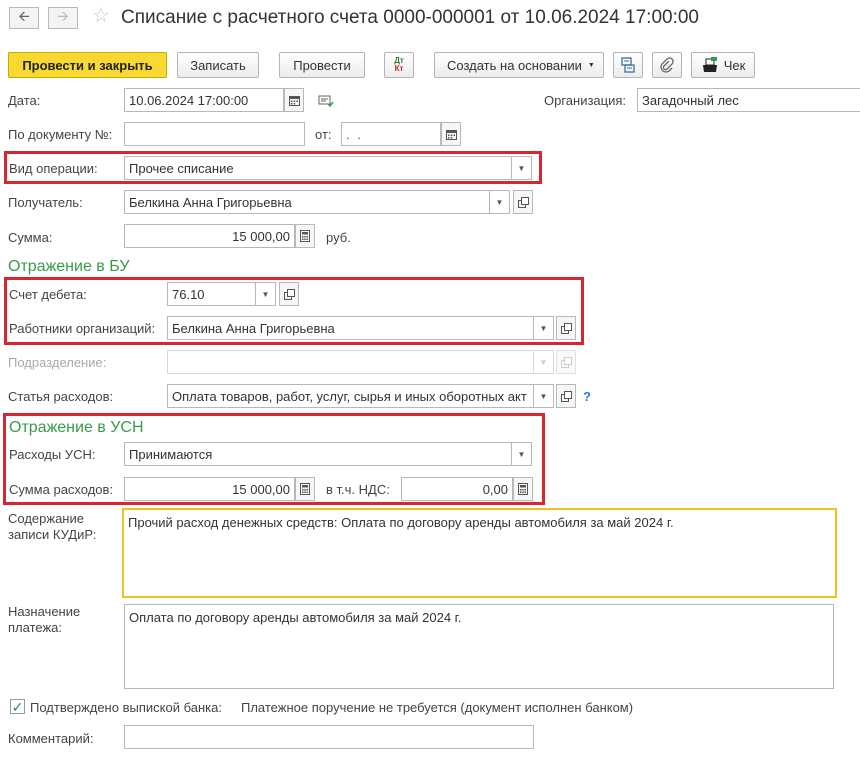 The image size is (860, 761). Describe the element at coordinates (519, 65) in the screenshot. I see `create-based-on-button: Создать на основании ▼` at that location.